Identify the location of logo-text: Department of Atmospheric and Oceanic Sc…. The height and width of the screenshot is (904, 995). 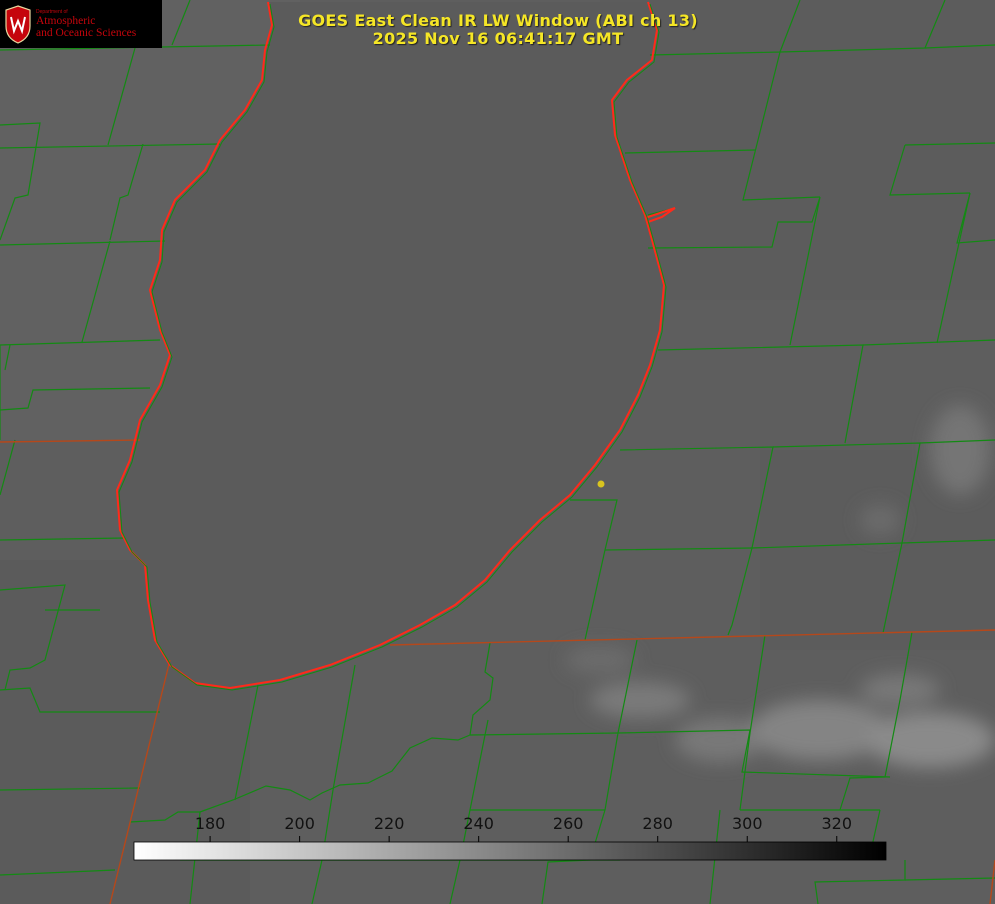
(86, 24).